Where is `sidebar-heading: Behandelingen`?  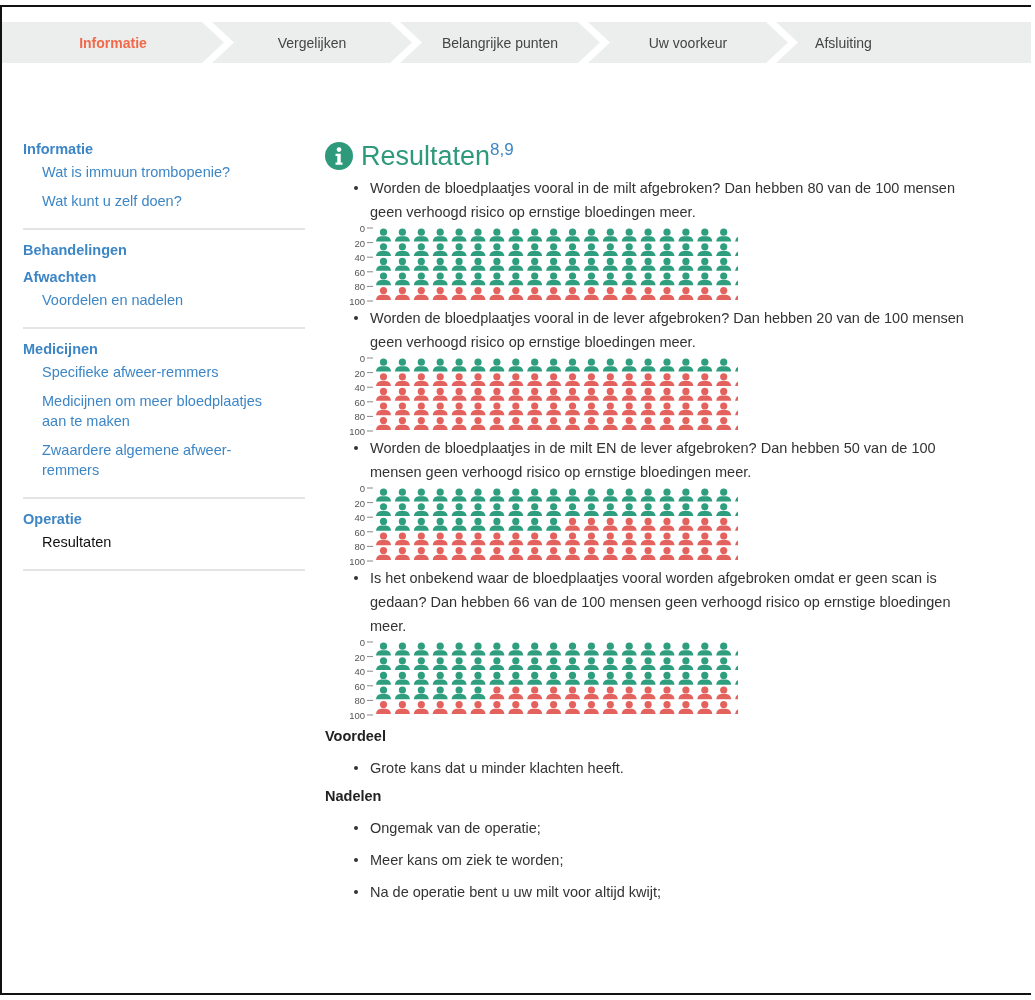
sidebar-heading: Behandelingen is located at coordinates (164, 250).